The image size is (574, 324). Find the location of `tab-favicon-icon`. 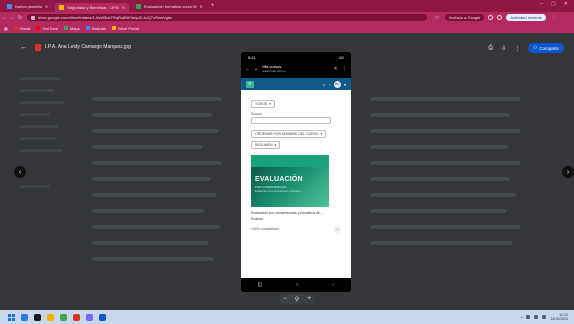

tab-favicon-icon is located at coordinates (9, 6).